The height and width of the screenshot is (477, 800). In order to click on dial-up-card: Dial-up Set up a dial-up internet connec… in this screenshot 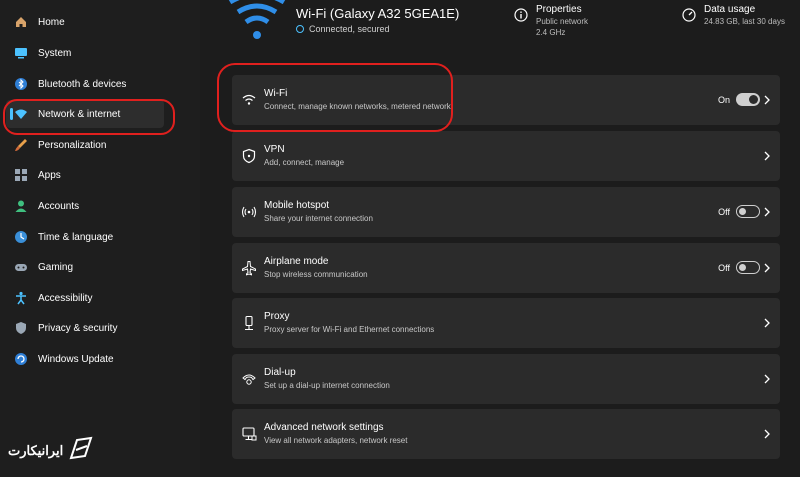, I will do `click(506, 379)`.